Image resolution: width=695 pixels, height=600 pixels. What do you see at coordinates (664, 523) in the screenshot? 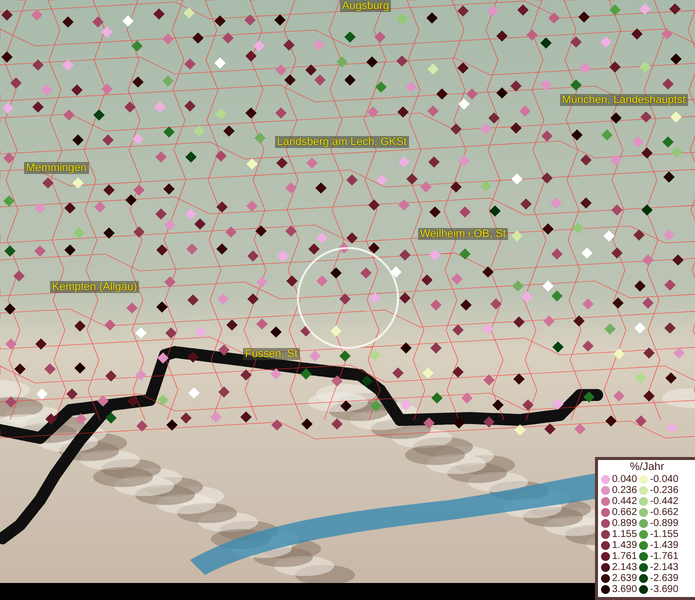
I see `legend-value: -0.899` at bounding box center [664, 523].